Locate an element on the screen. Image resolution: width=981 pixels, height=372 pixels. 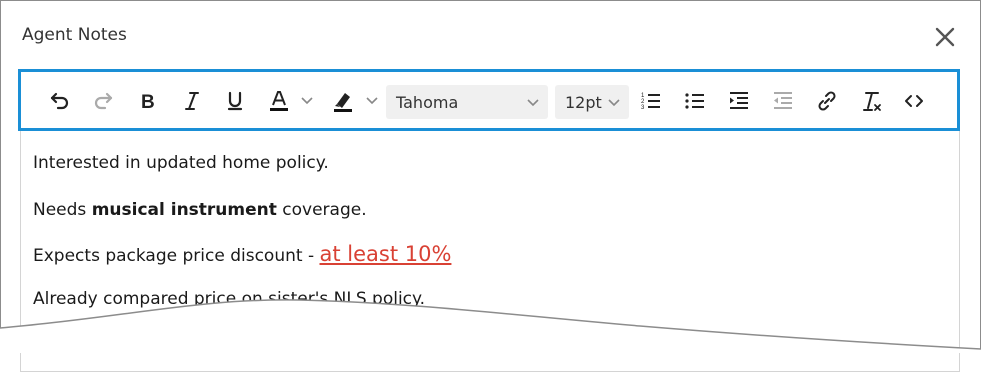
italic-icon is located at coordinates (192, 101).